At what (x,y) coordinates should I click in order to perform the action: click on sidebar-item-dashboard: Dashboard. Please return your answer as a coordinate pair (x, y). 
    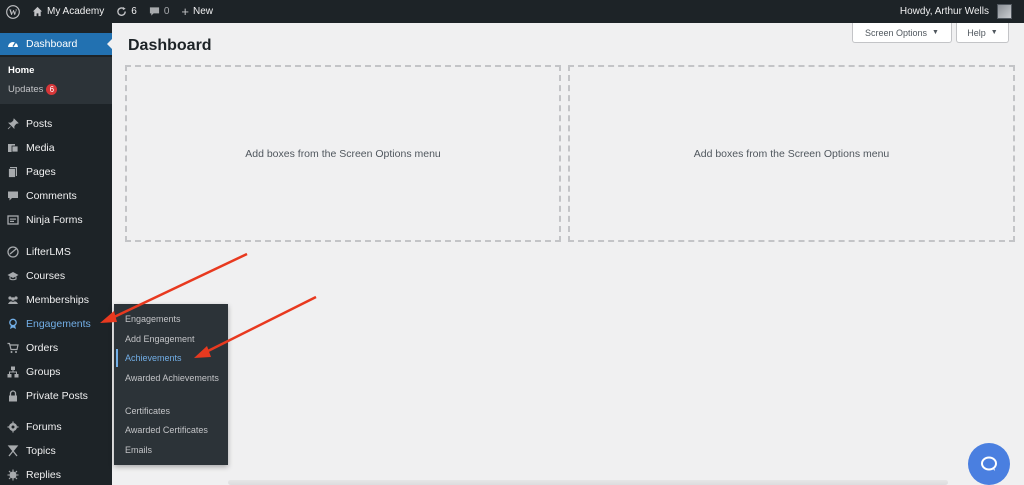
    Looking at the image, I should click on (56, 44).